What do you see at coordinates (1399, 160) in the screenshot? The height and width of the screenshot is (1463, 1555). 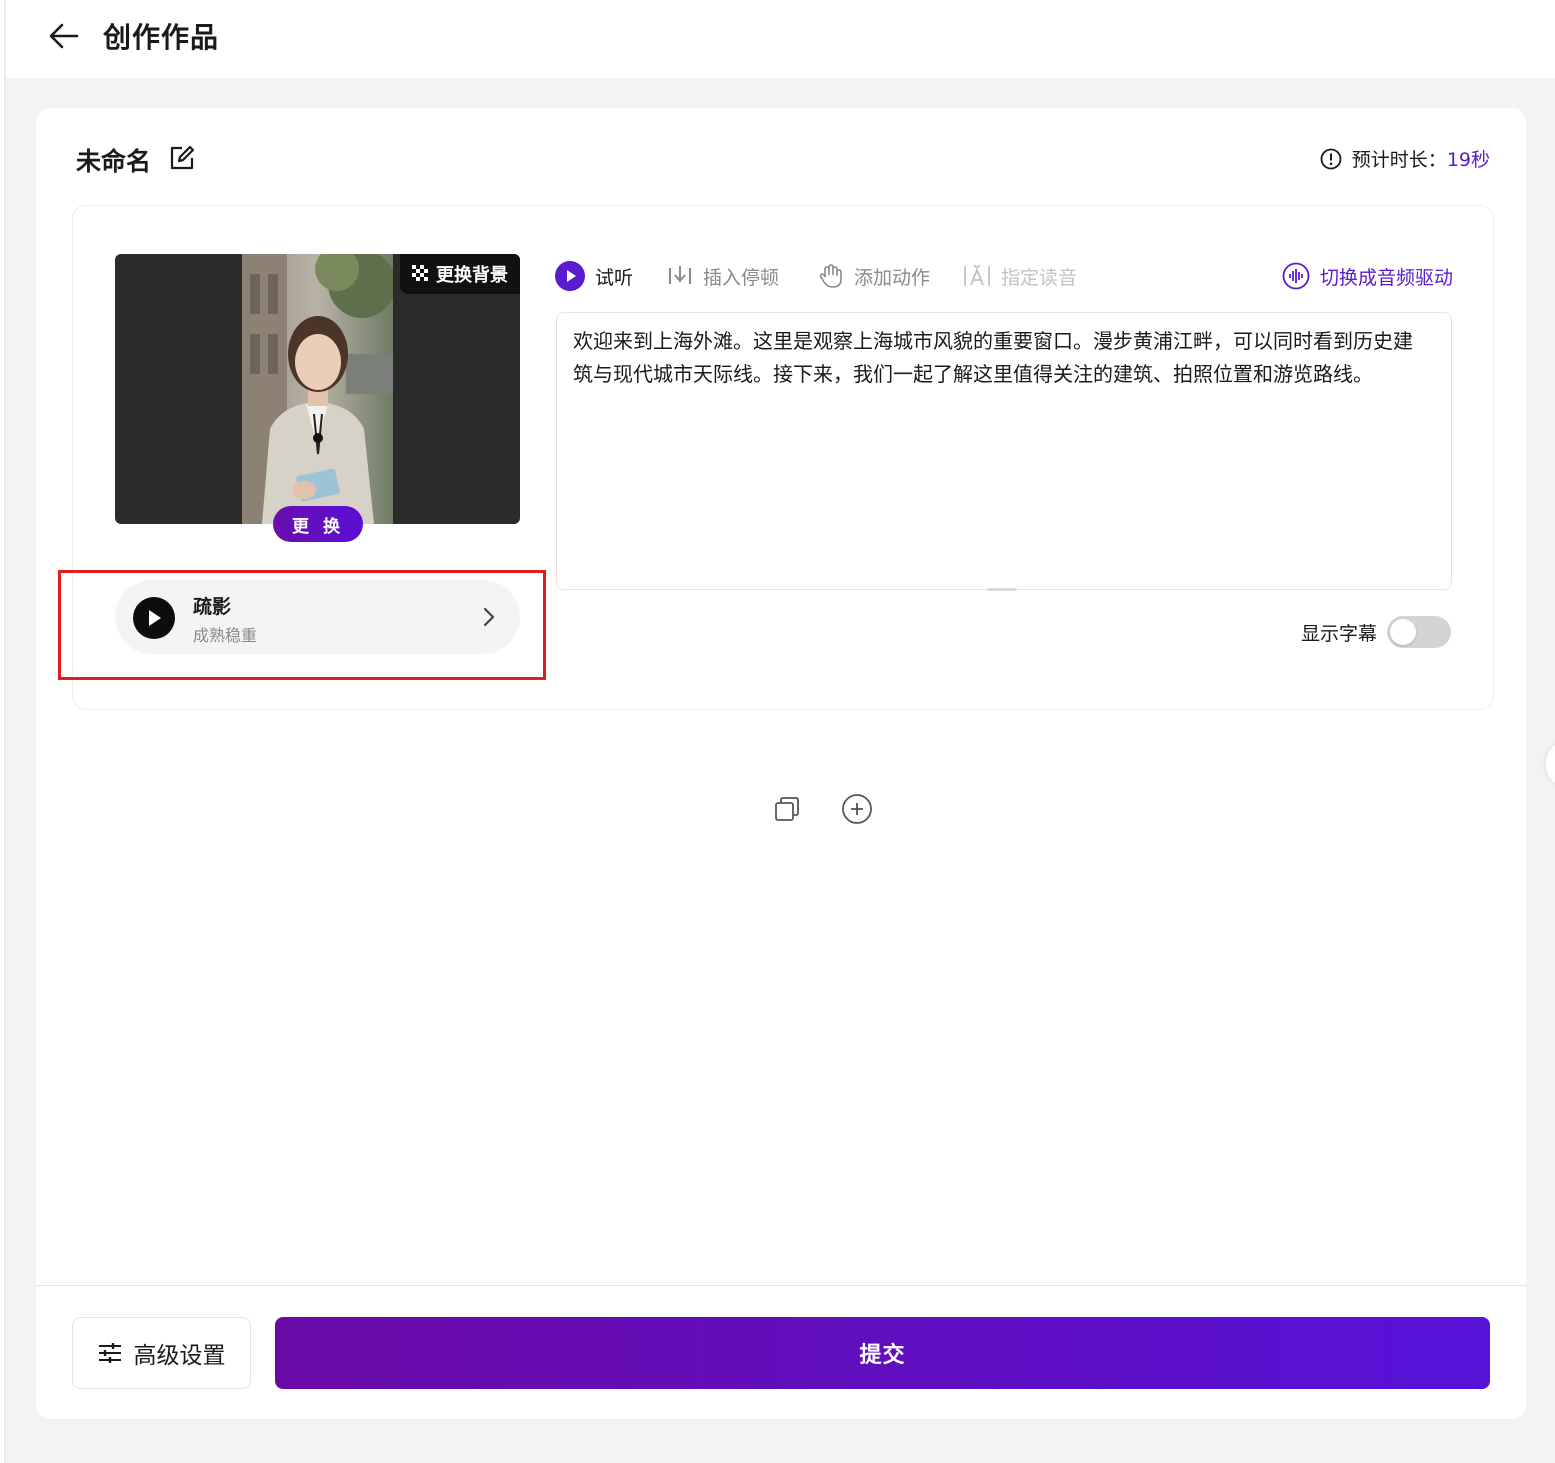 I see `duration-label: 预计时长：` at bounding box center [1399, 160].